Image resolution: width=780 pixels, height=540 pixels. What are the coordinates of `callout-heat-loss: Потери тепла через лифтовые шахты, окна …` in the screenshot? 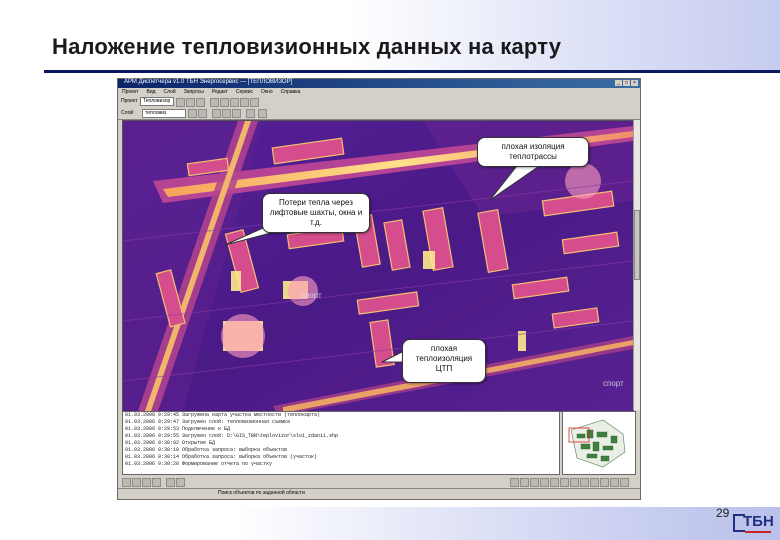 It's located at (316, 213).